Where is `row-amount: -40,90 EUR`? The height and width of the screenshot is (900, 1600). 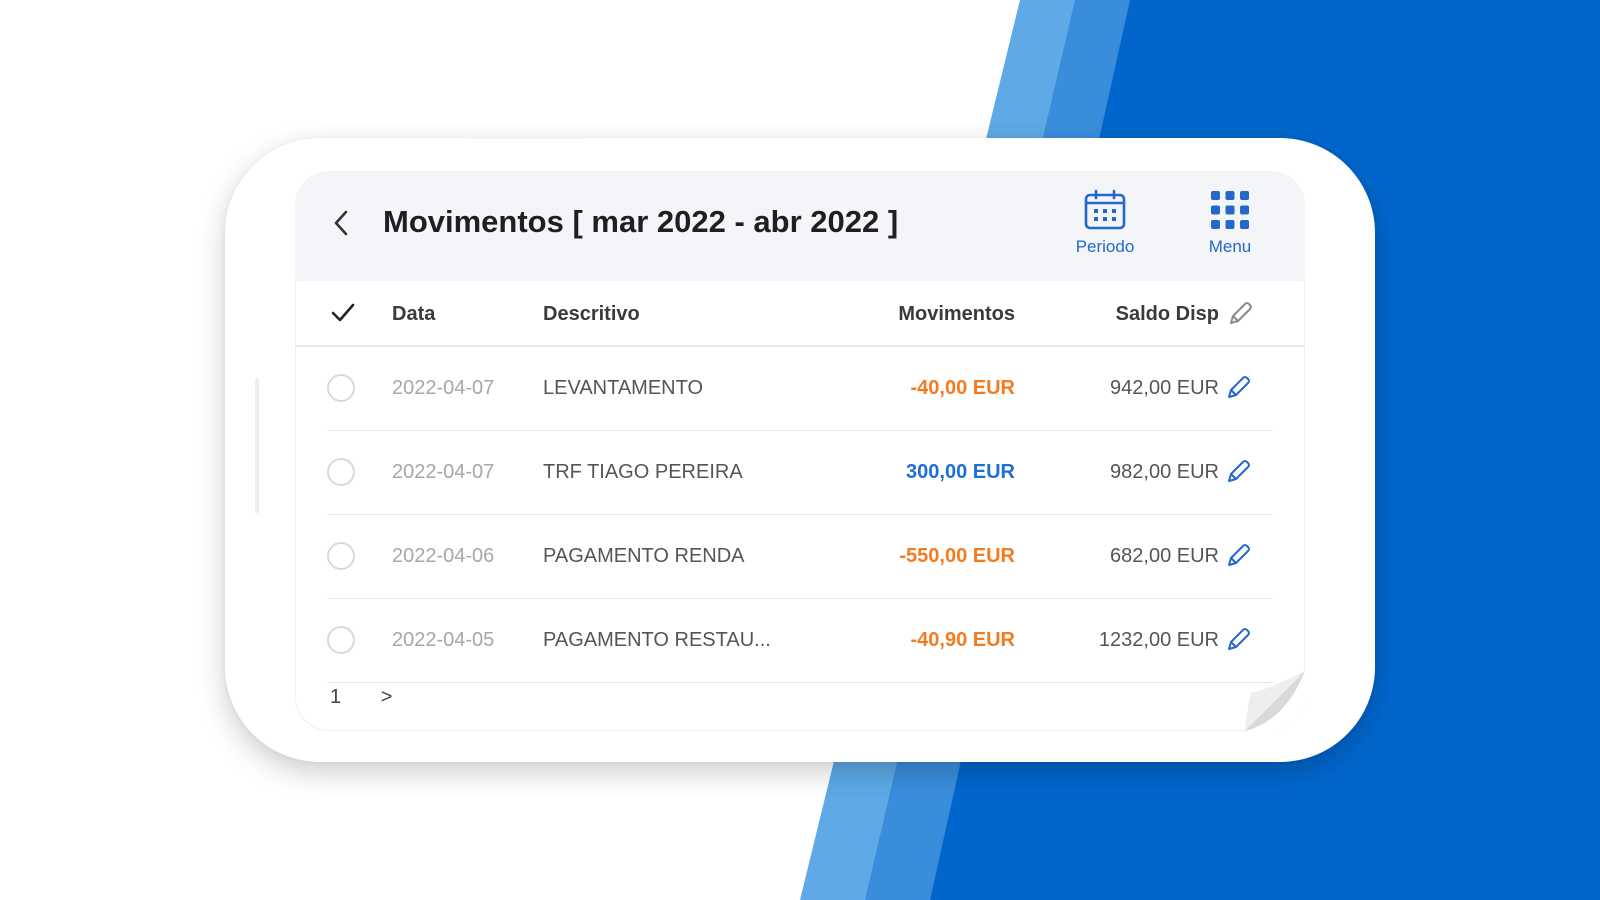 row-amount: -40,90 EUR is located at coordinates (963, 640).